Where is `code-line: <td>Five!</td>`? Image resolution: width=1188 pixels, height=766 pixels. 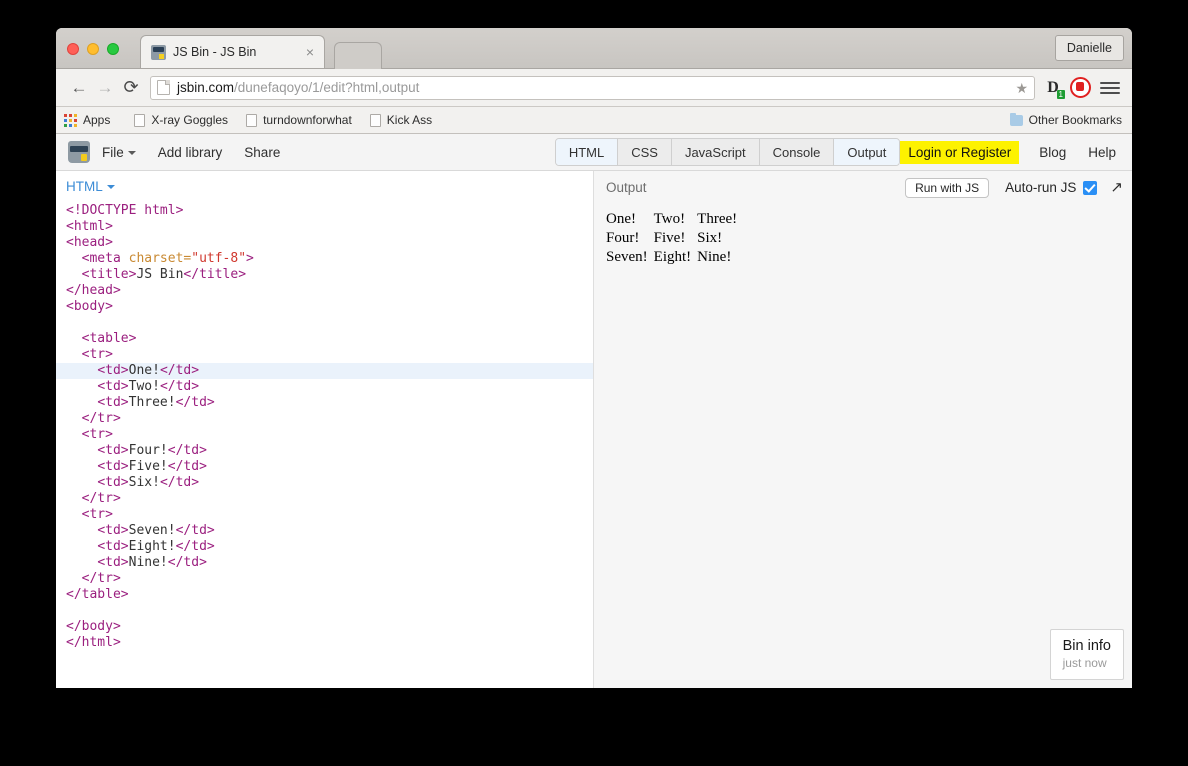
code-line: <td>Five!</td> is located at coordinates (324, 467).